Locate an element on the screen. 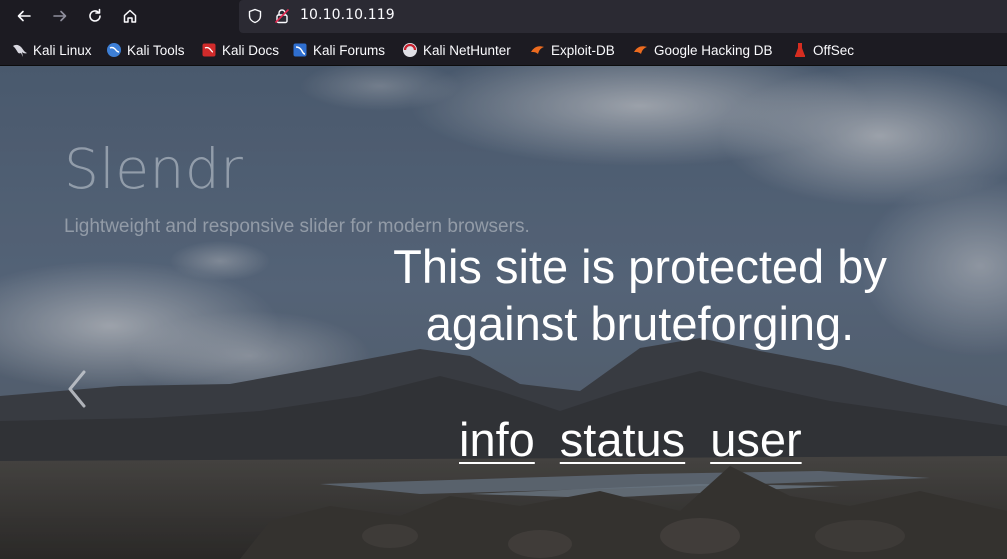 The height and width of the screenshot is (559, 1007). exploit-db-icon is located at coordinates (537, 50).